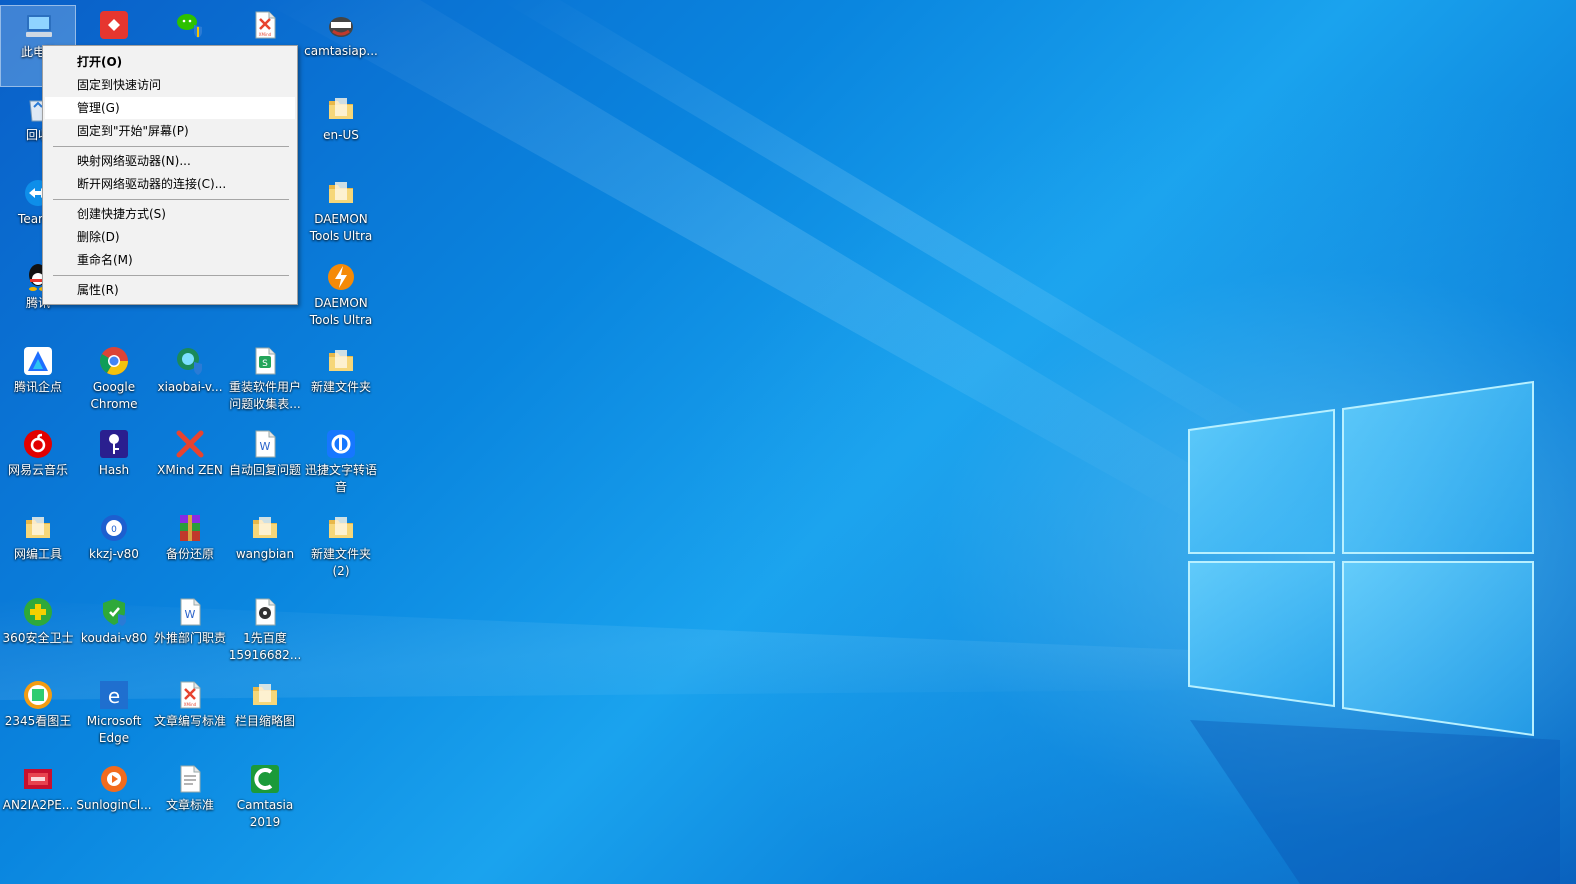 The height and width of the screenshot is (884, 1576). Describe the element at coordinates (170, 214) in the screenshot. I see `menu-item-create-shortcut: 创建快捷方式(S)` at that location.